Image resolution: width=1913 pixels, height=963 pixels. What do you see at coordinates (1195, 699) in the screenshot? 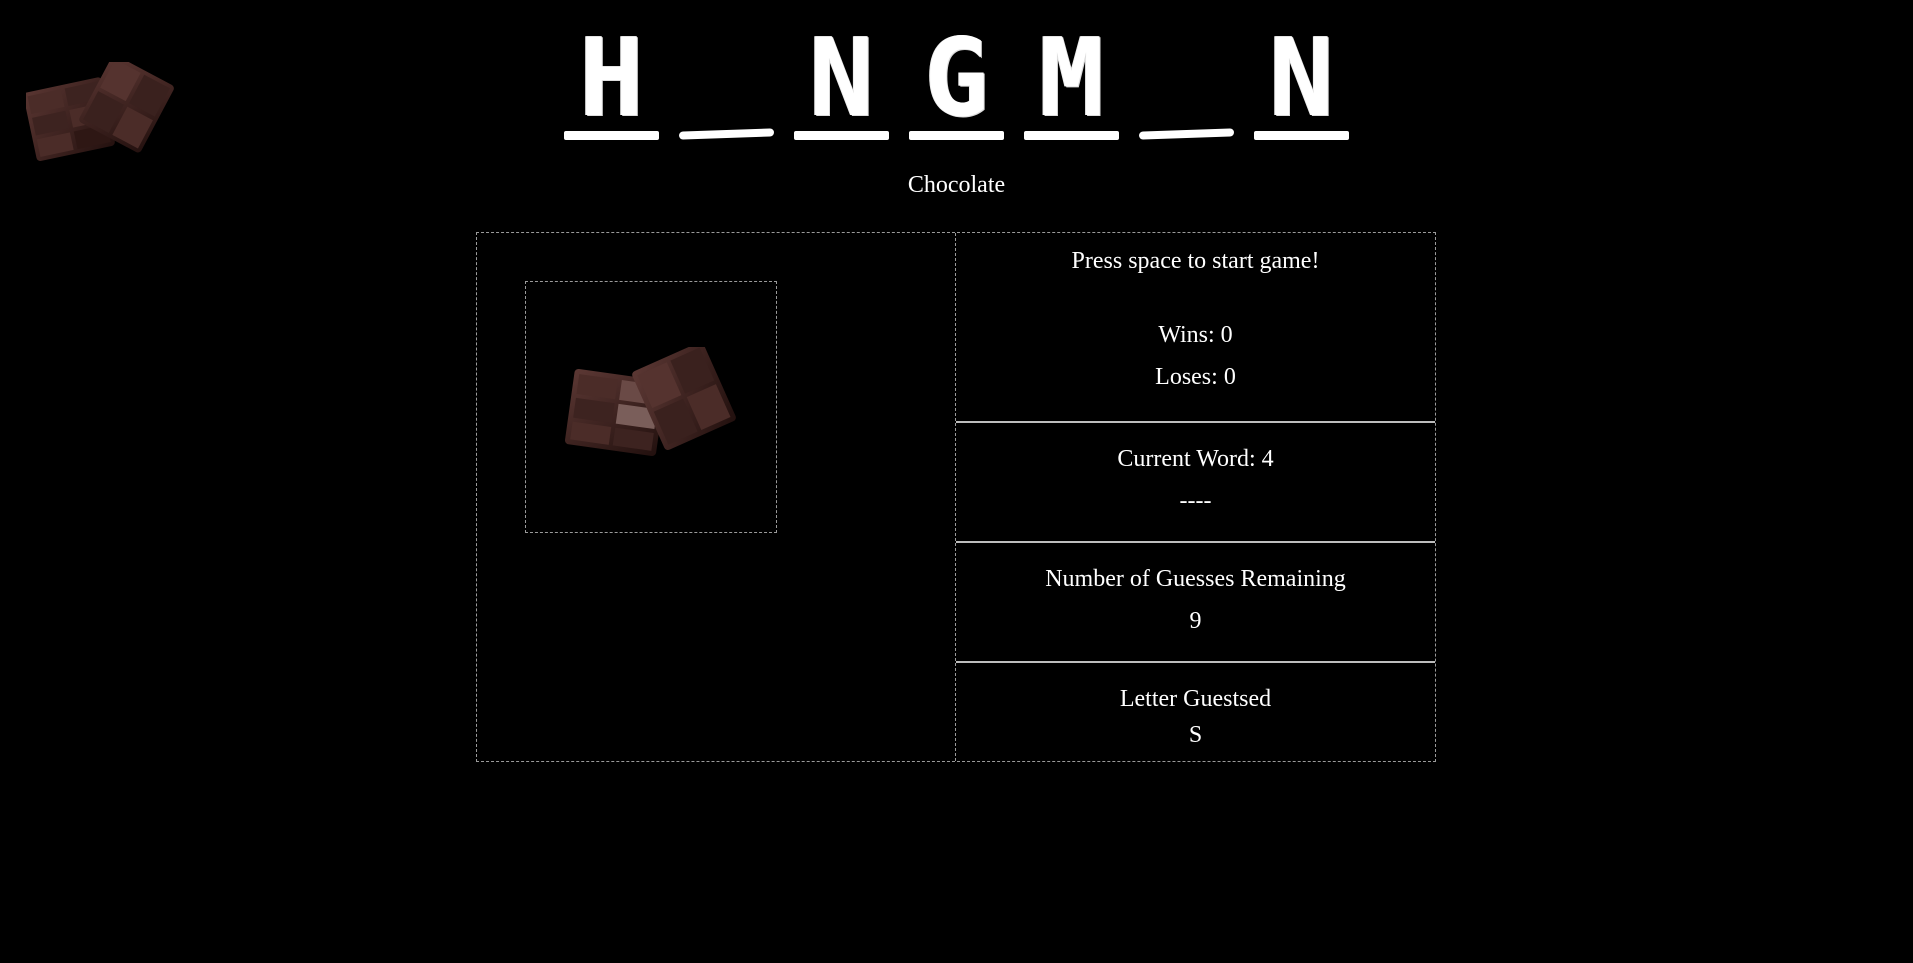
I see `letters-guessed-label: Letter Guestsed` at bounding box center [1195, 699].